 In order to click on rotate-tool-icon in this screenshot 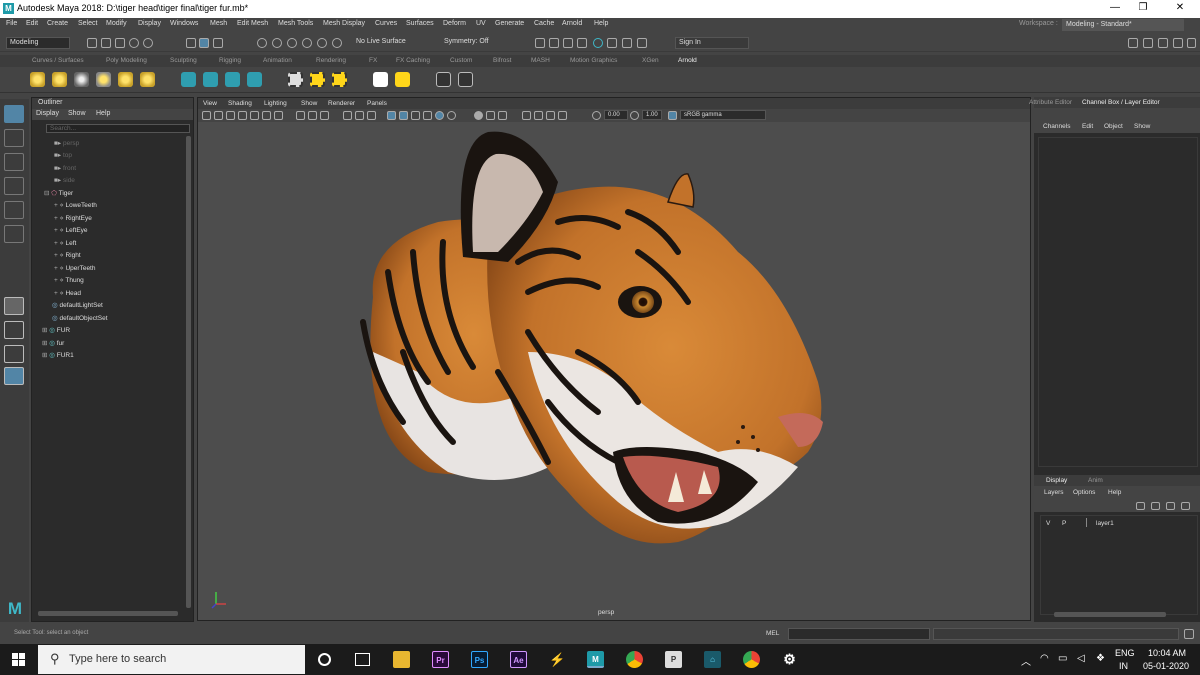, I will do `click(14, 210)`.